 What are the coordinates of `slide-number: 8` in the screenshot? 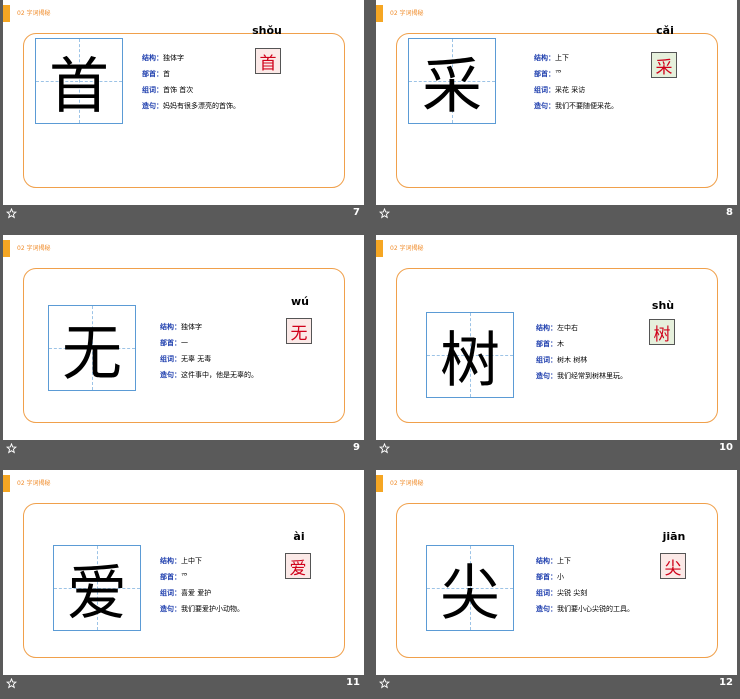 It's located at (729, 212).